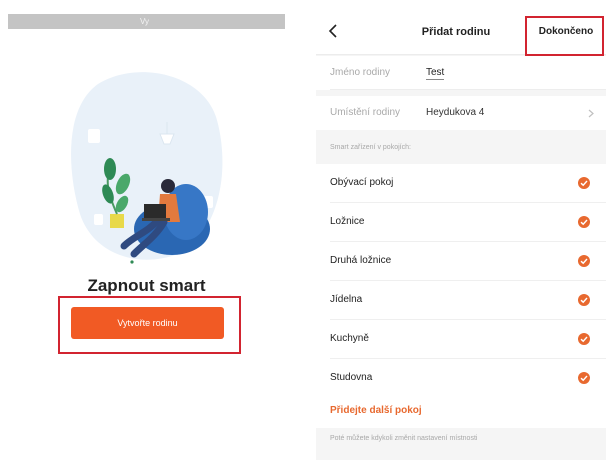 This screenshot has width=606, height=460. Describe the element at coordinates (347, 221) in the screenshot. I see `room-label: Ložnice` at that location.